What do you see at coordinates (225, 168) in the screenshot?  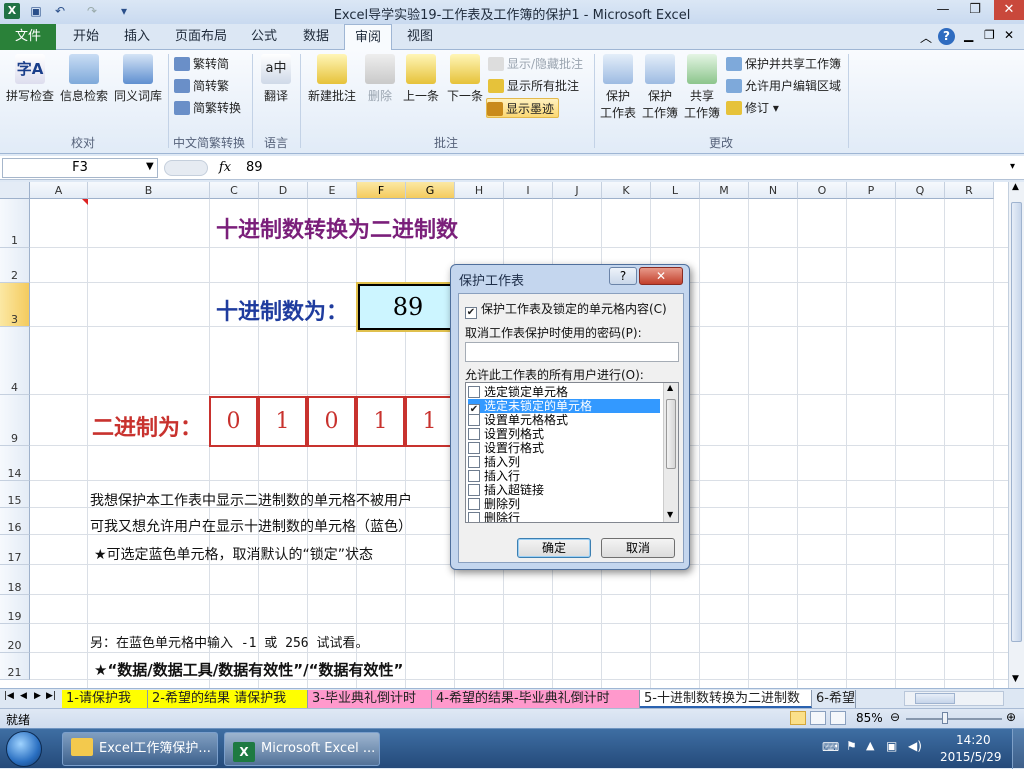 I see `insert-function-button: fx` at bounding box center [225, 168].